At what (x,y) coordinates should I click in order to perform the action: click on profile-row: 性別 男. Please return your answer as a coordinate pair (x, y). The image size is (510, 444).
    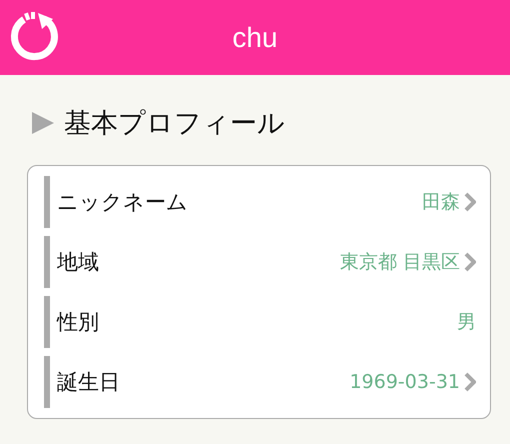
    Looking at the image, I should click on (260, 322).